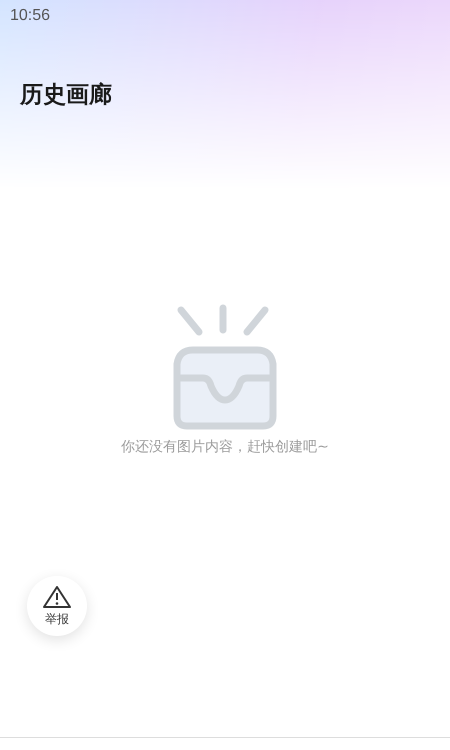 This screenshot has width=450, height=750. I want to click on status-time: 10:56, so click(30, 16).